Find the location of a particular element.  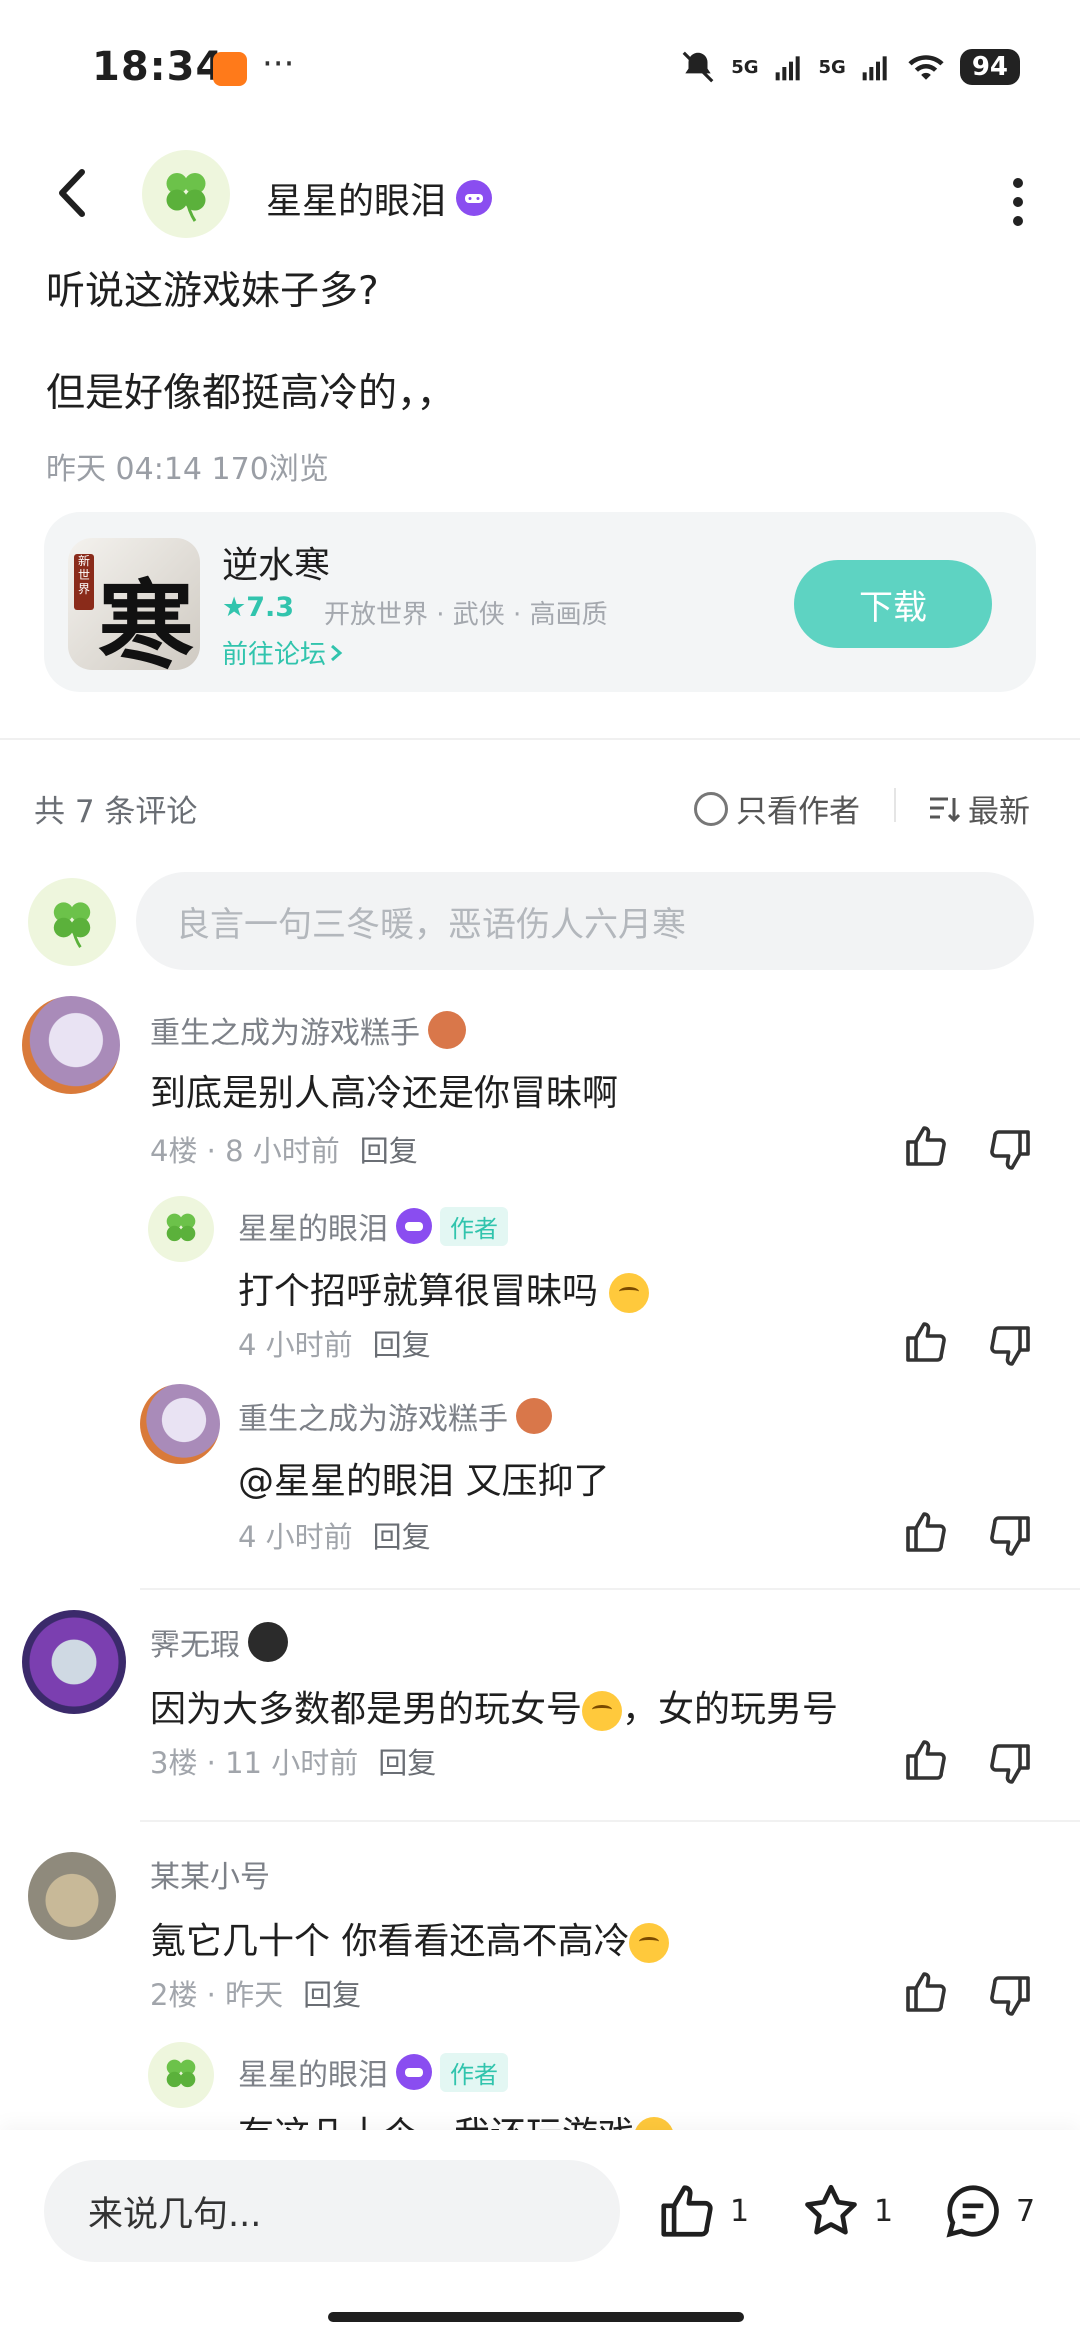

sort-button: 最新 is located at coordinates (979, 808).